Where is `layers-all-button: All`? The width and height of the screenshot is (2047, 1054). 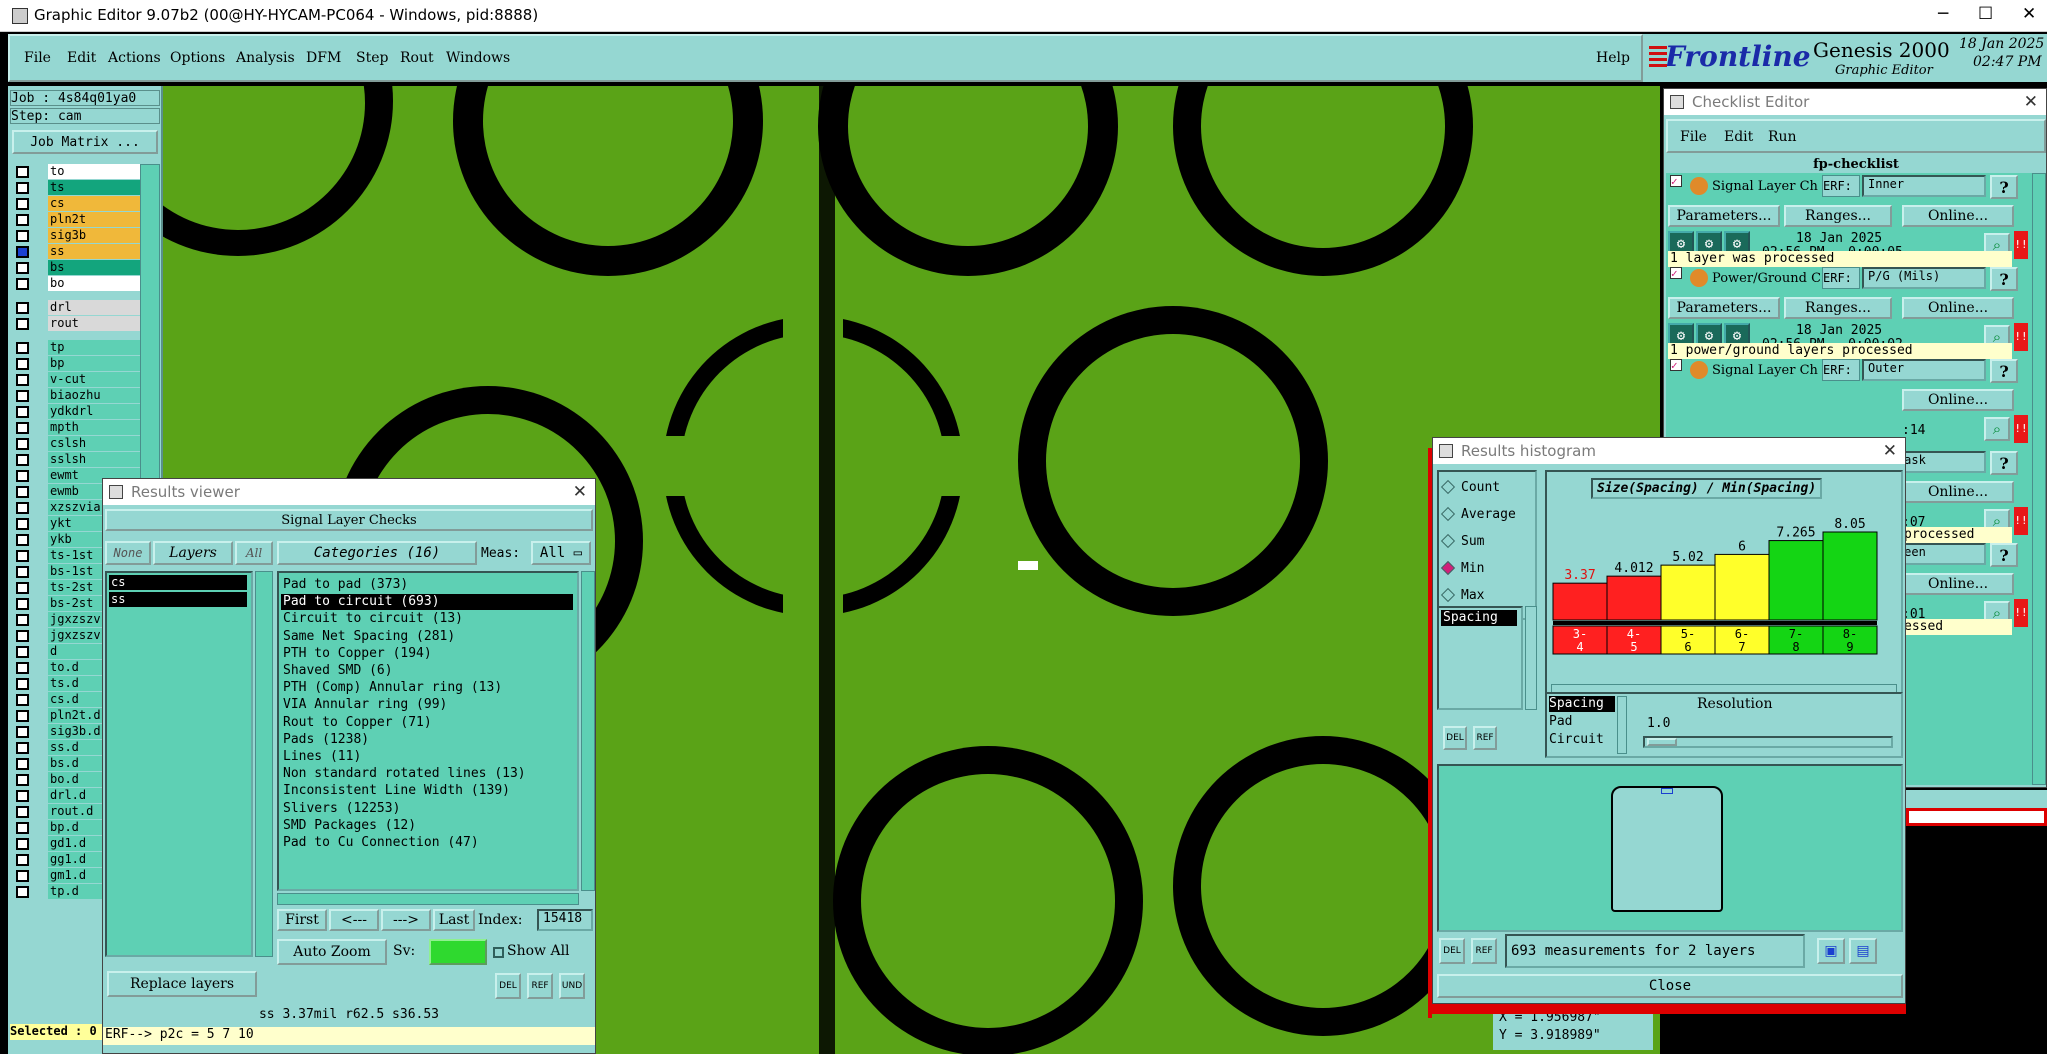 layers-all-button: All is located at coordinates (254, 553).